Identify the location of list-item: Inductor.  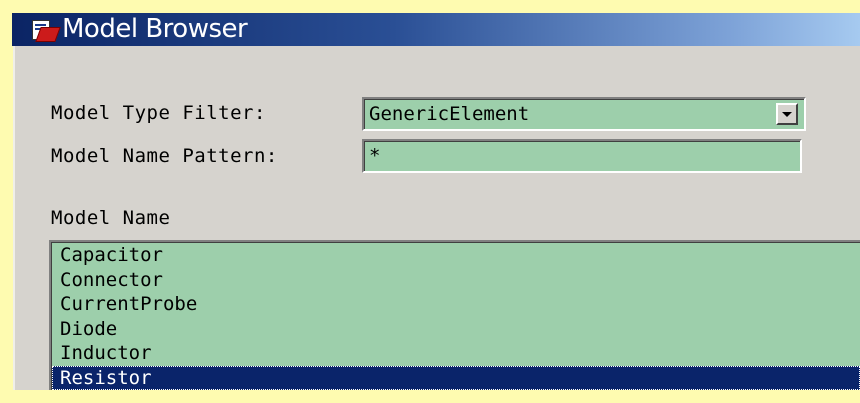
(456, 353).